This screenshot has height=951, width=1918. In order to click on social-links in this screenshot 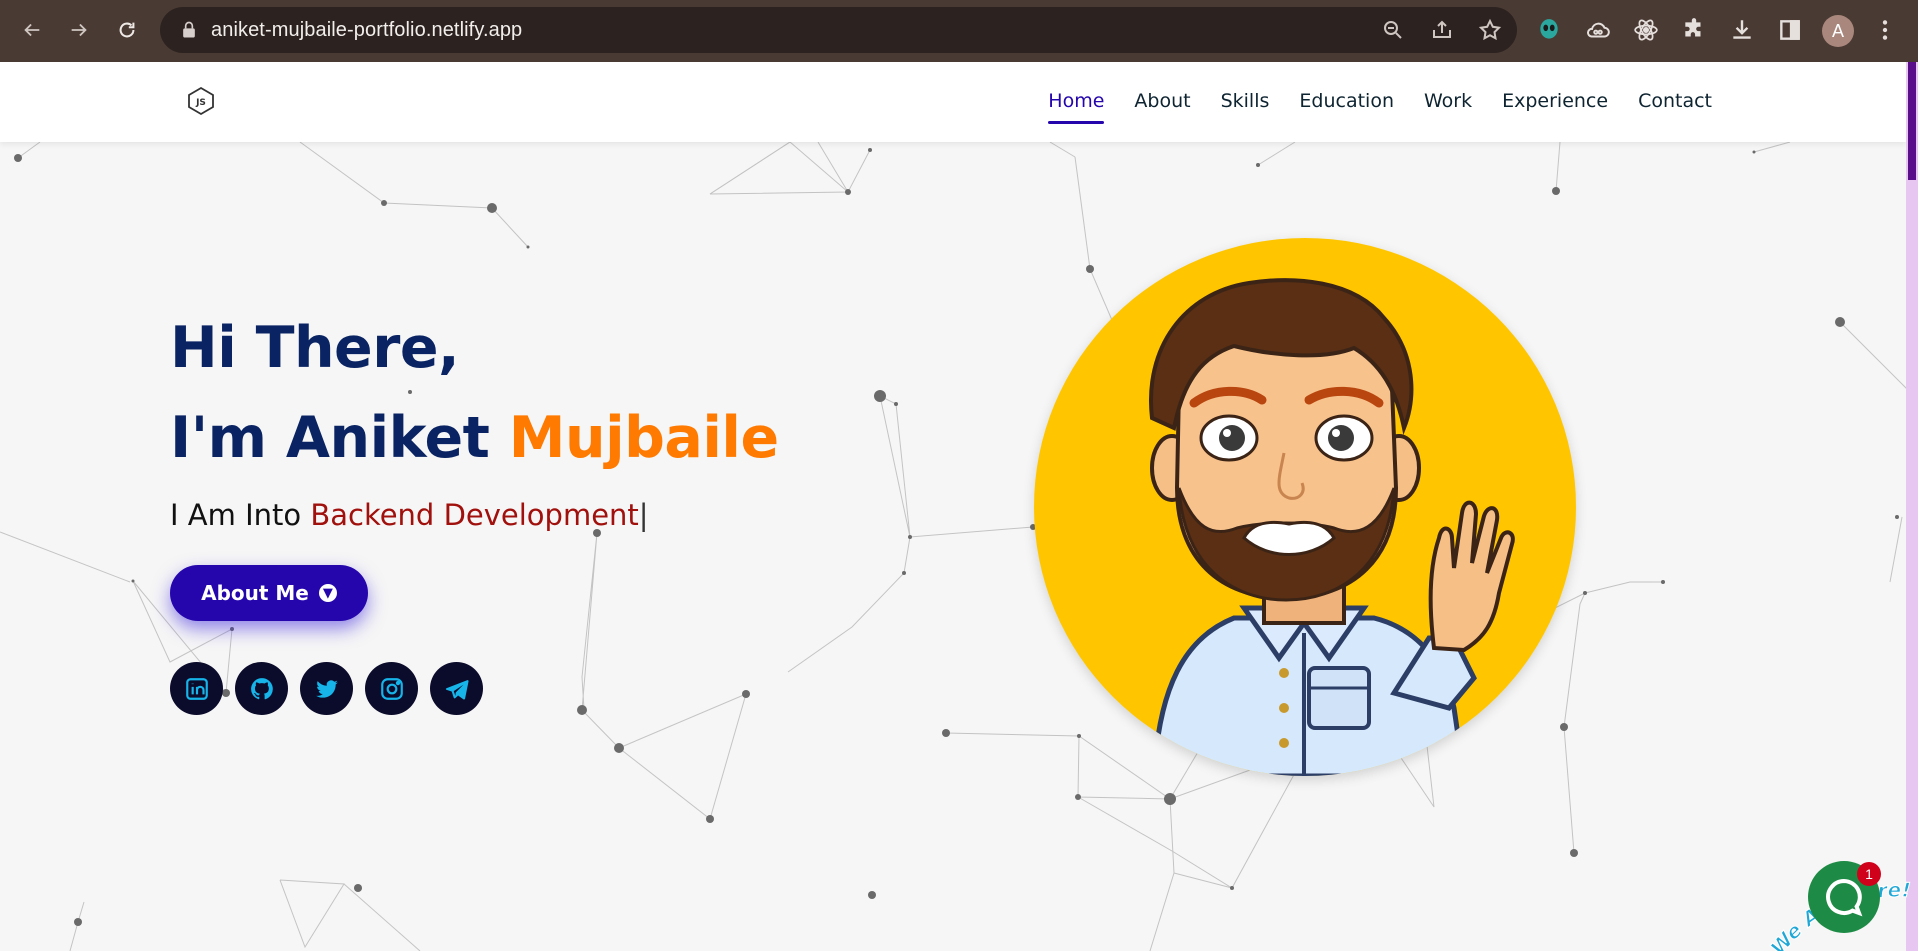, I will do `click(326, 688)`.